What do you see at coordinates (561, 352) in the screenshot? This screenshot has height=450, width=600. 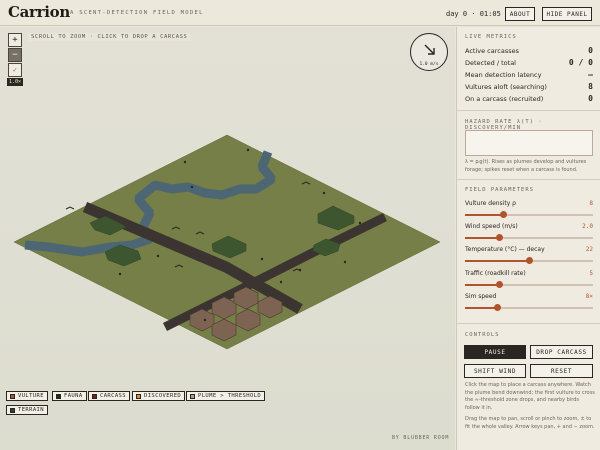 I see `drop-carcass-button: DROP CARCASS` at bounding box center [561, 352].